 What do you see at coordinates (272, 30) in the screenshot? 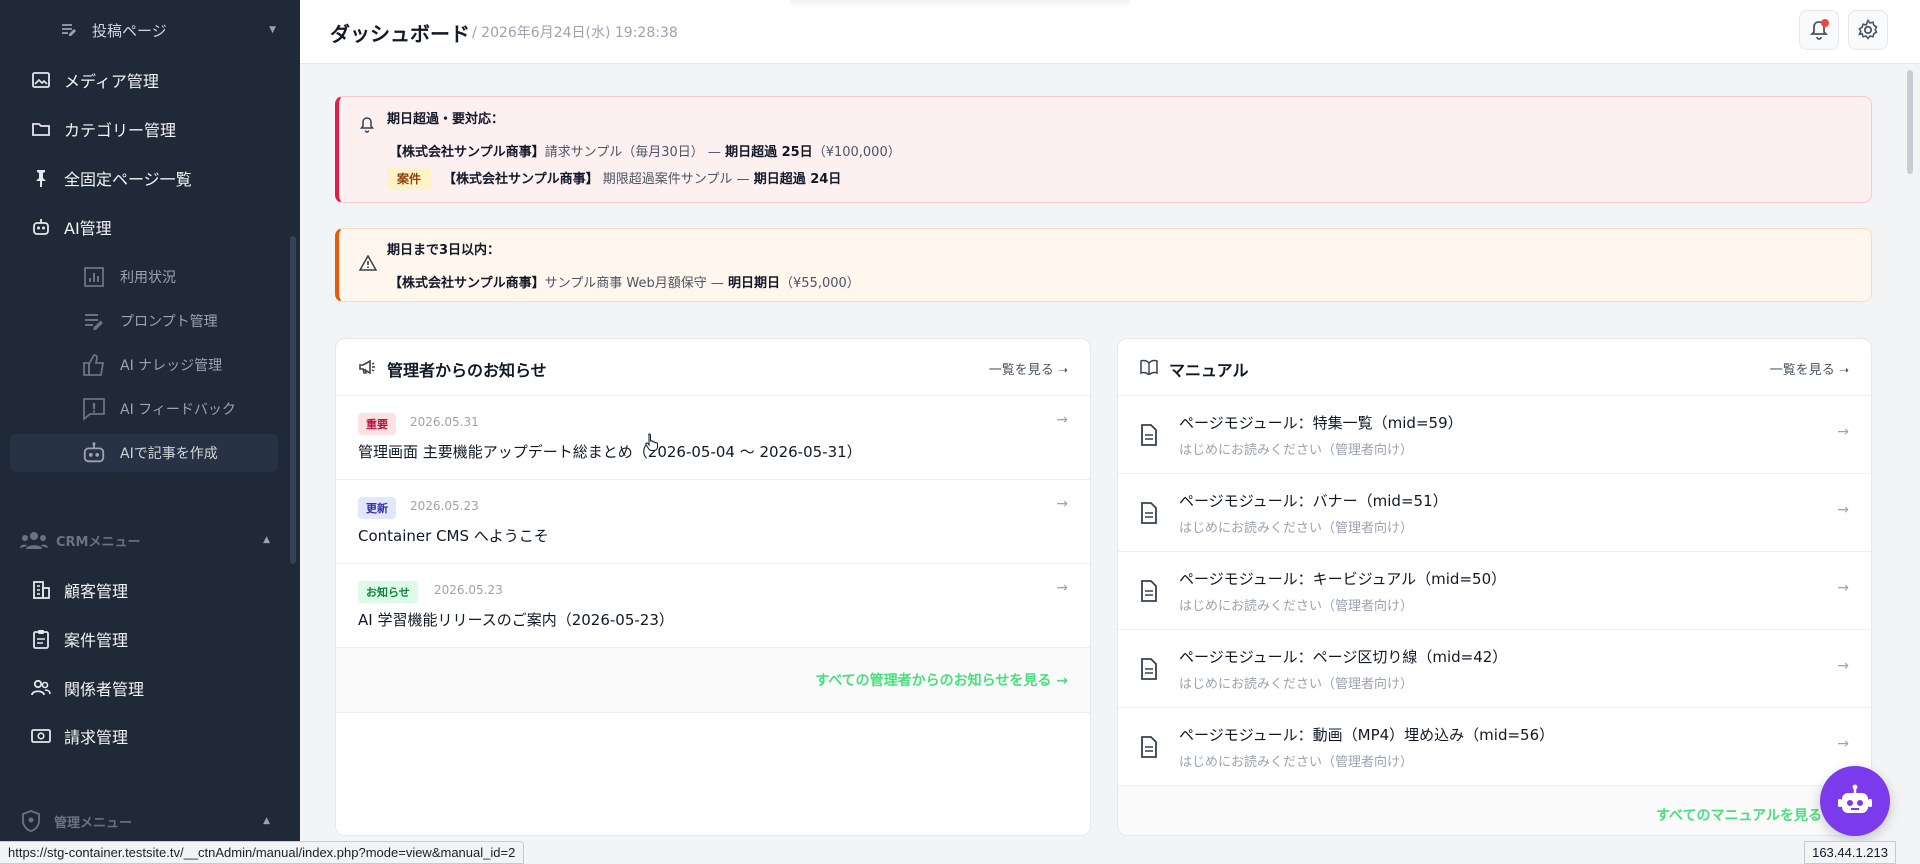
I see `chevron-down-icon: ▼` at bounding box center [272, 30].